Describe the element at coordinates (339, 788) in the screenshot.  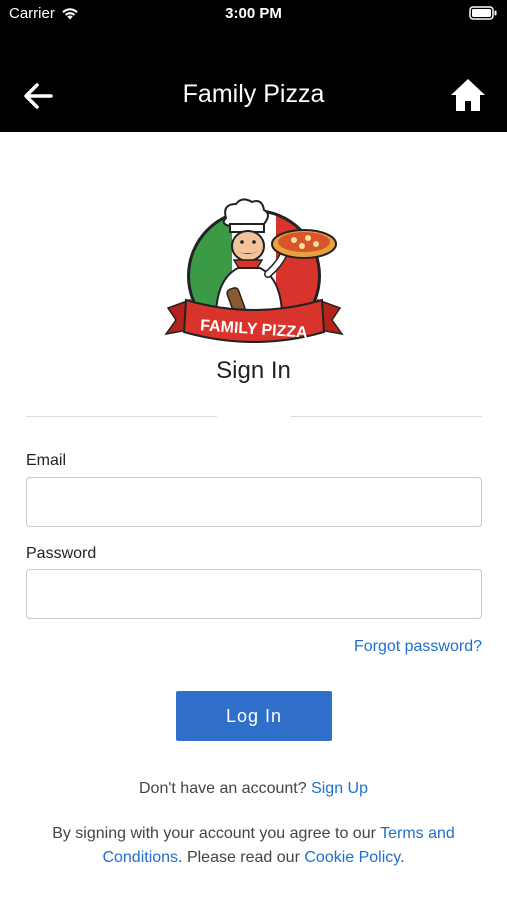
I see `sign-up-link: Sign Up` at that location.